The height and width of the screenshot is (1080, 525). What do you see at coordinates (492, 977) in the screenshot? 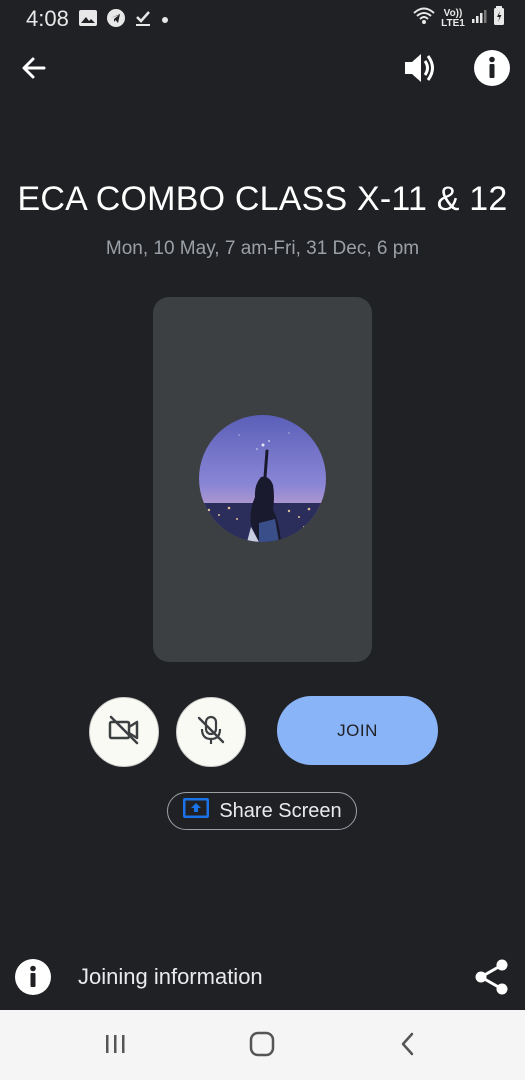
I see `share-icon` at bounding box center [492, 977].